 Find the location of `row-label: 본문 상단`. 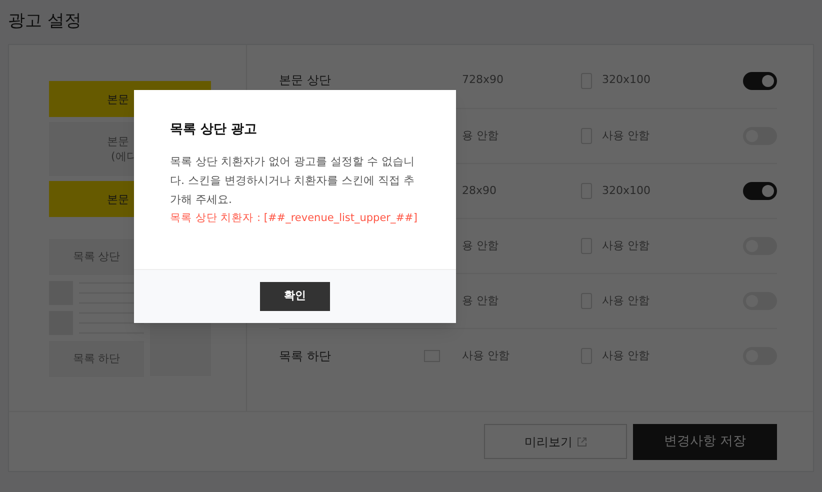

row-label: 본문 상단 is located at coordinates (305, 80).